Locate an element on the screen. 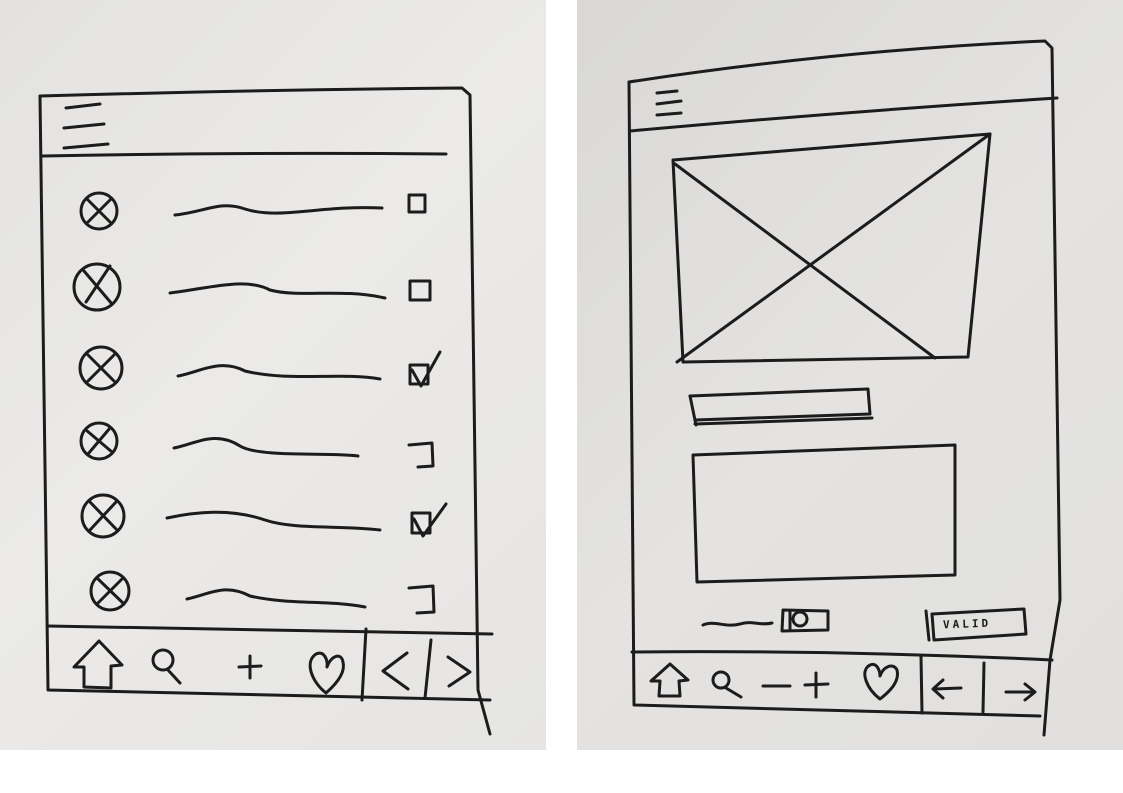 Image resolution: width=1123 pixels, height=793 pixels. title-field is located at coordinates (781, 407).